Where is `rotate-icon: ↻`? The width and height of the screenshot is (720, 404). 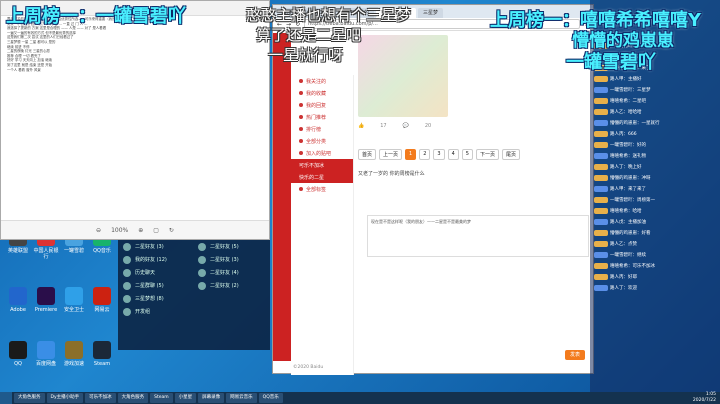
rotate-icon: ↻ is located at coordinates (171, 230).